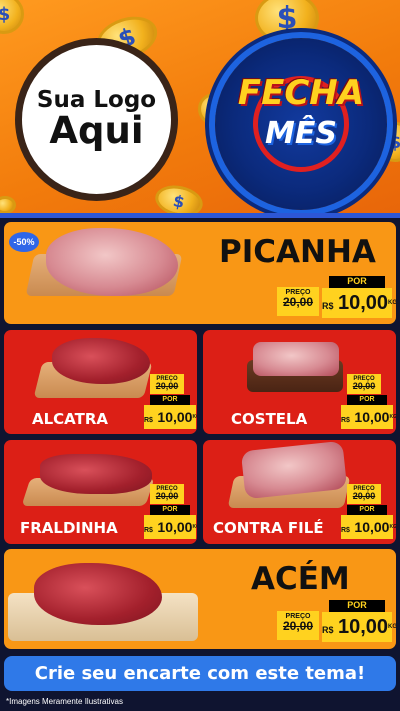  I want to click on product-name: FRALDINHA, so click(69, 528).